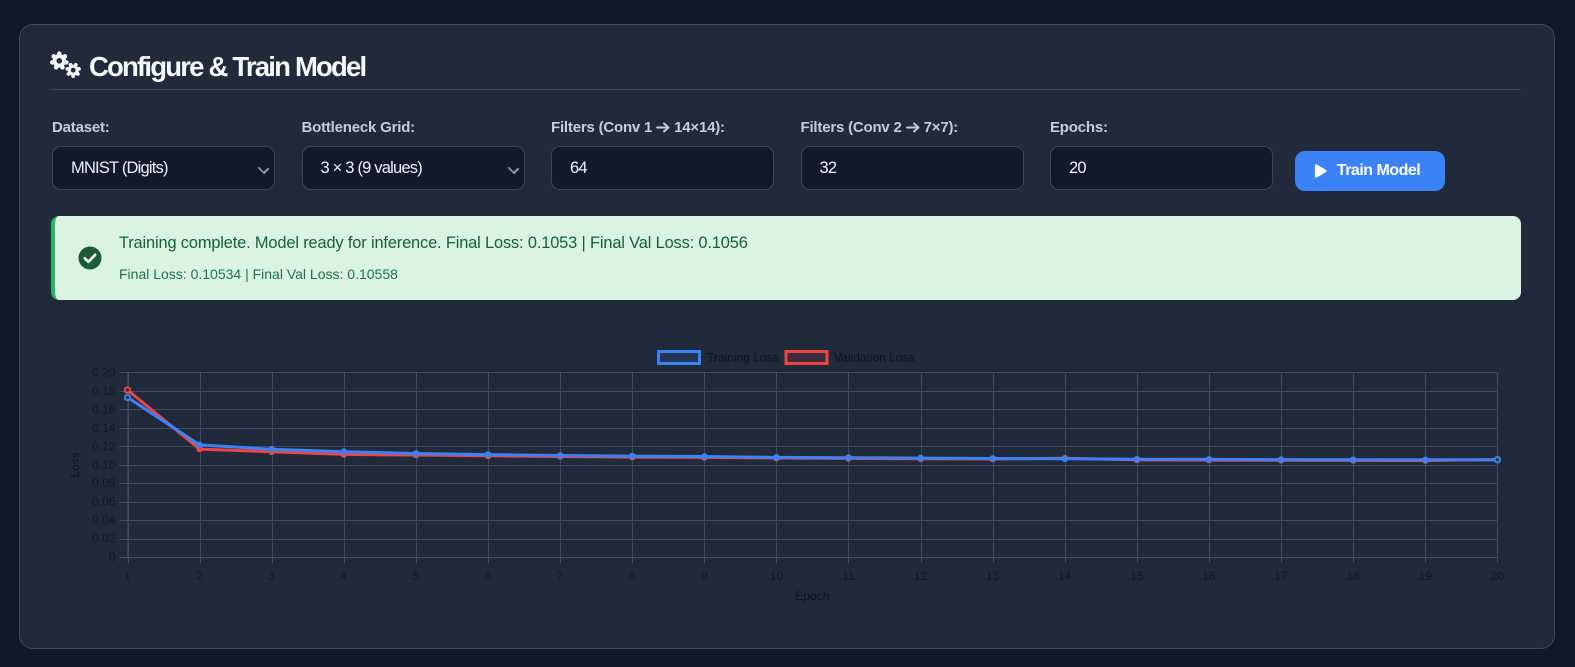 This screenshot has height=667, width=1575. What do you see at coordinates (104, 465) in the screenshot?
I see `svg-text: 0.10` at bounding box center [104, 465].